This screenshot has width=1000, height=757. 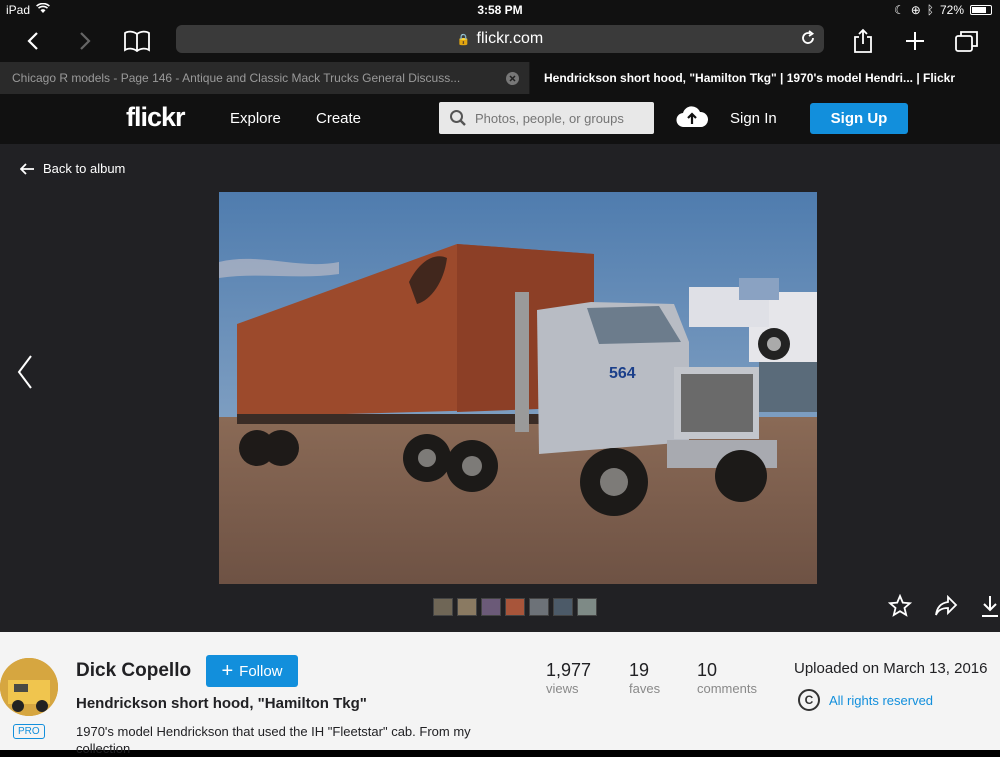 What do you see at coordinates (156, 117) in the screenshot?
I see `flickr-logo: flickr` at bounding box center [156, 117].